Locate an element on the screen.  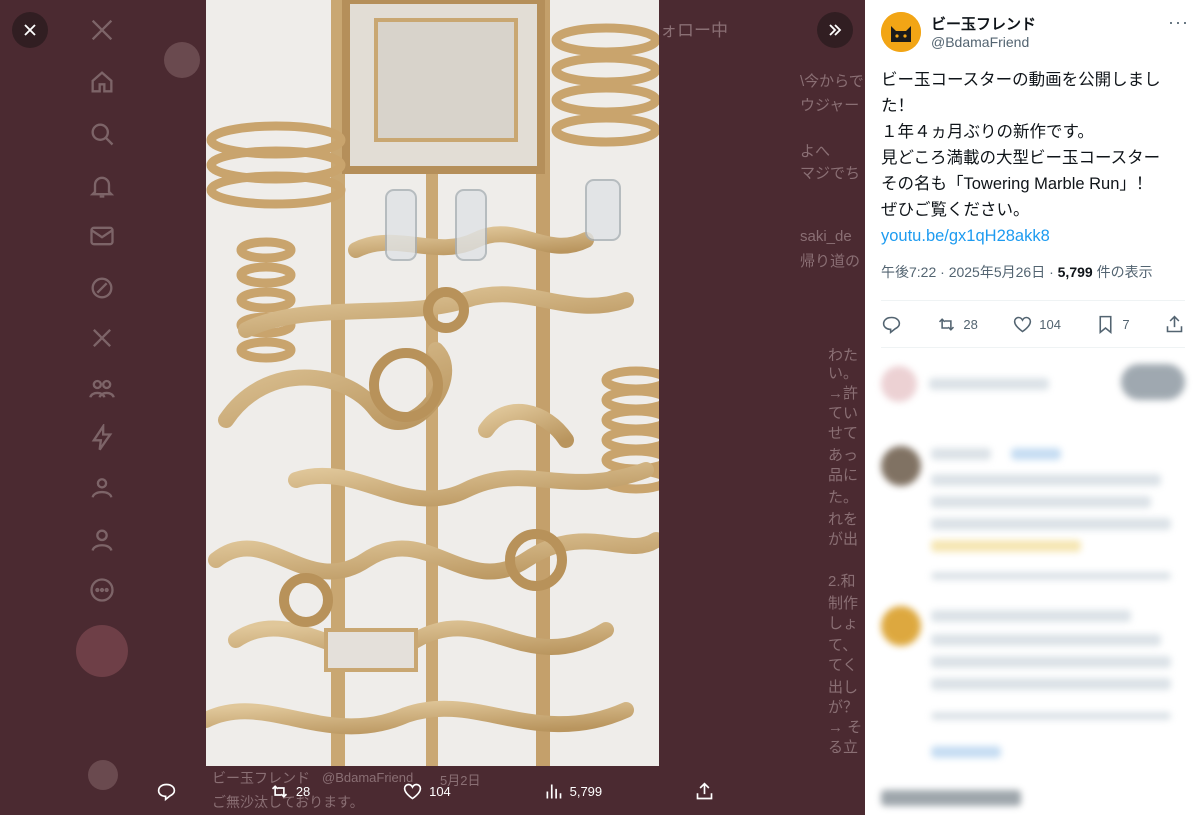
media-like-count: 104 is located at coordinates (440, 791).